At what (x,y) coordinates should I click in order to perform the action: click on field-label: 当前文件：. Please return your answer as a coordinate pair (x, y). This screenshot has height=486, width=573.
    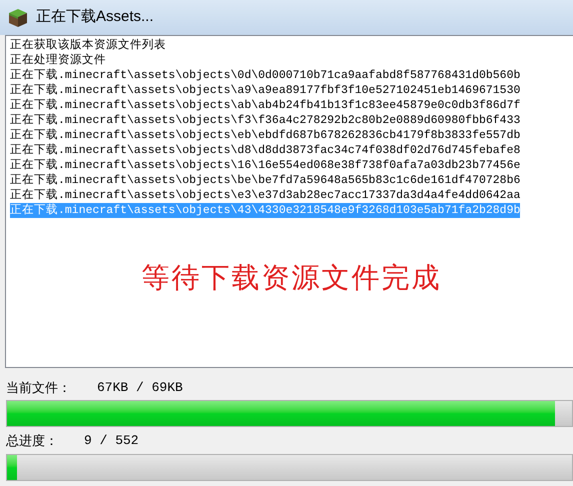
    Looking at the image, I should click on (38, 388).